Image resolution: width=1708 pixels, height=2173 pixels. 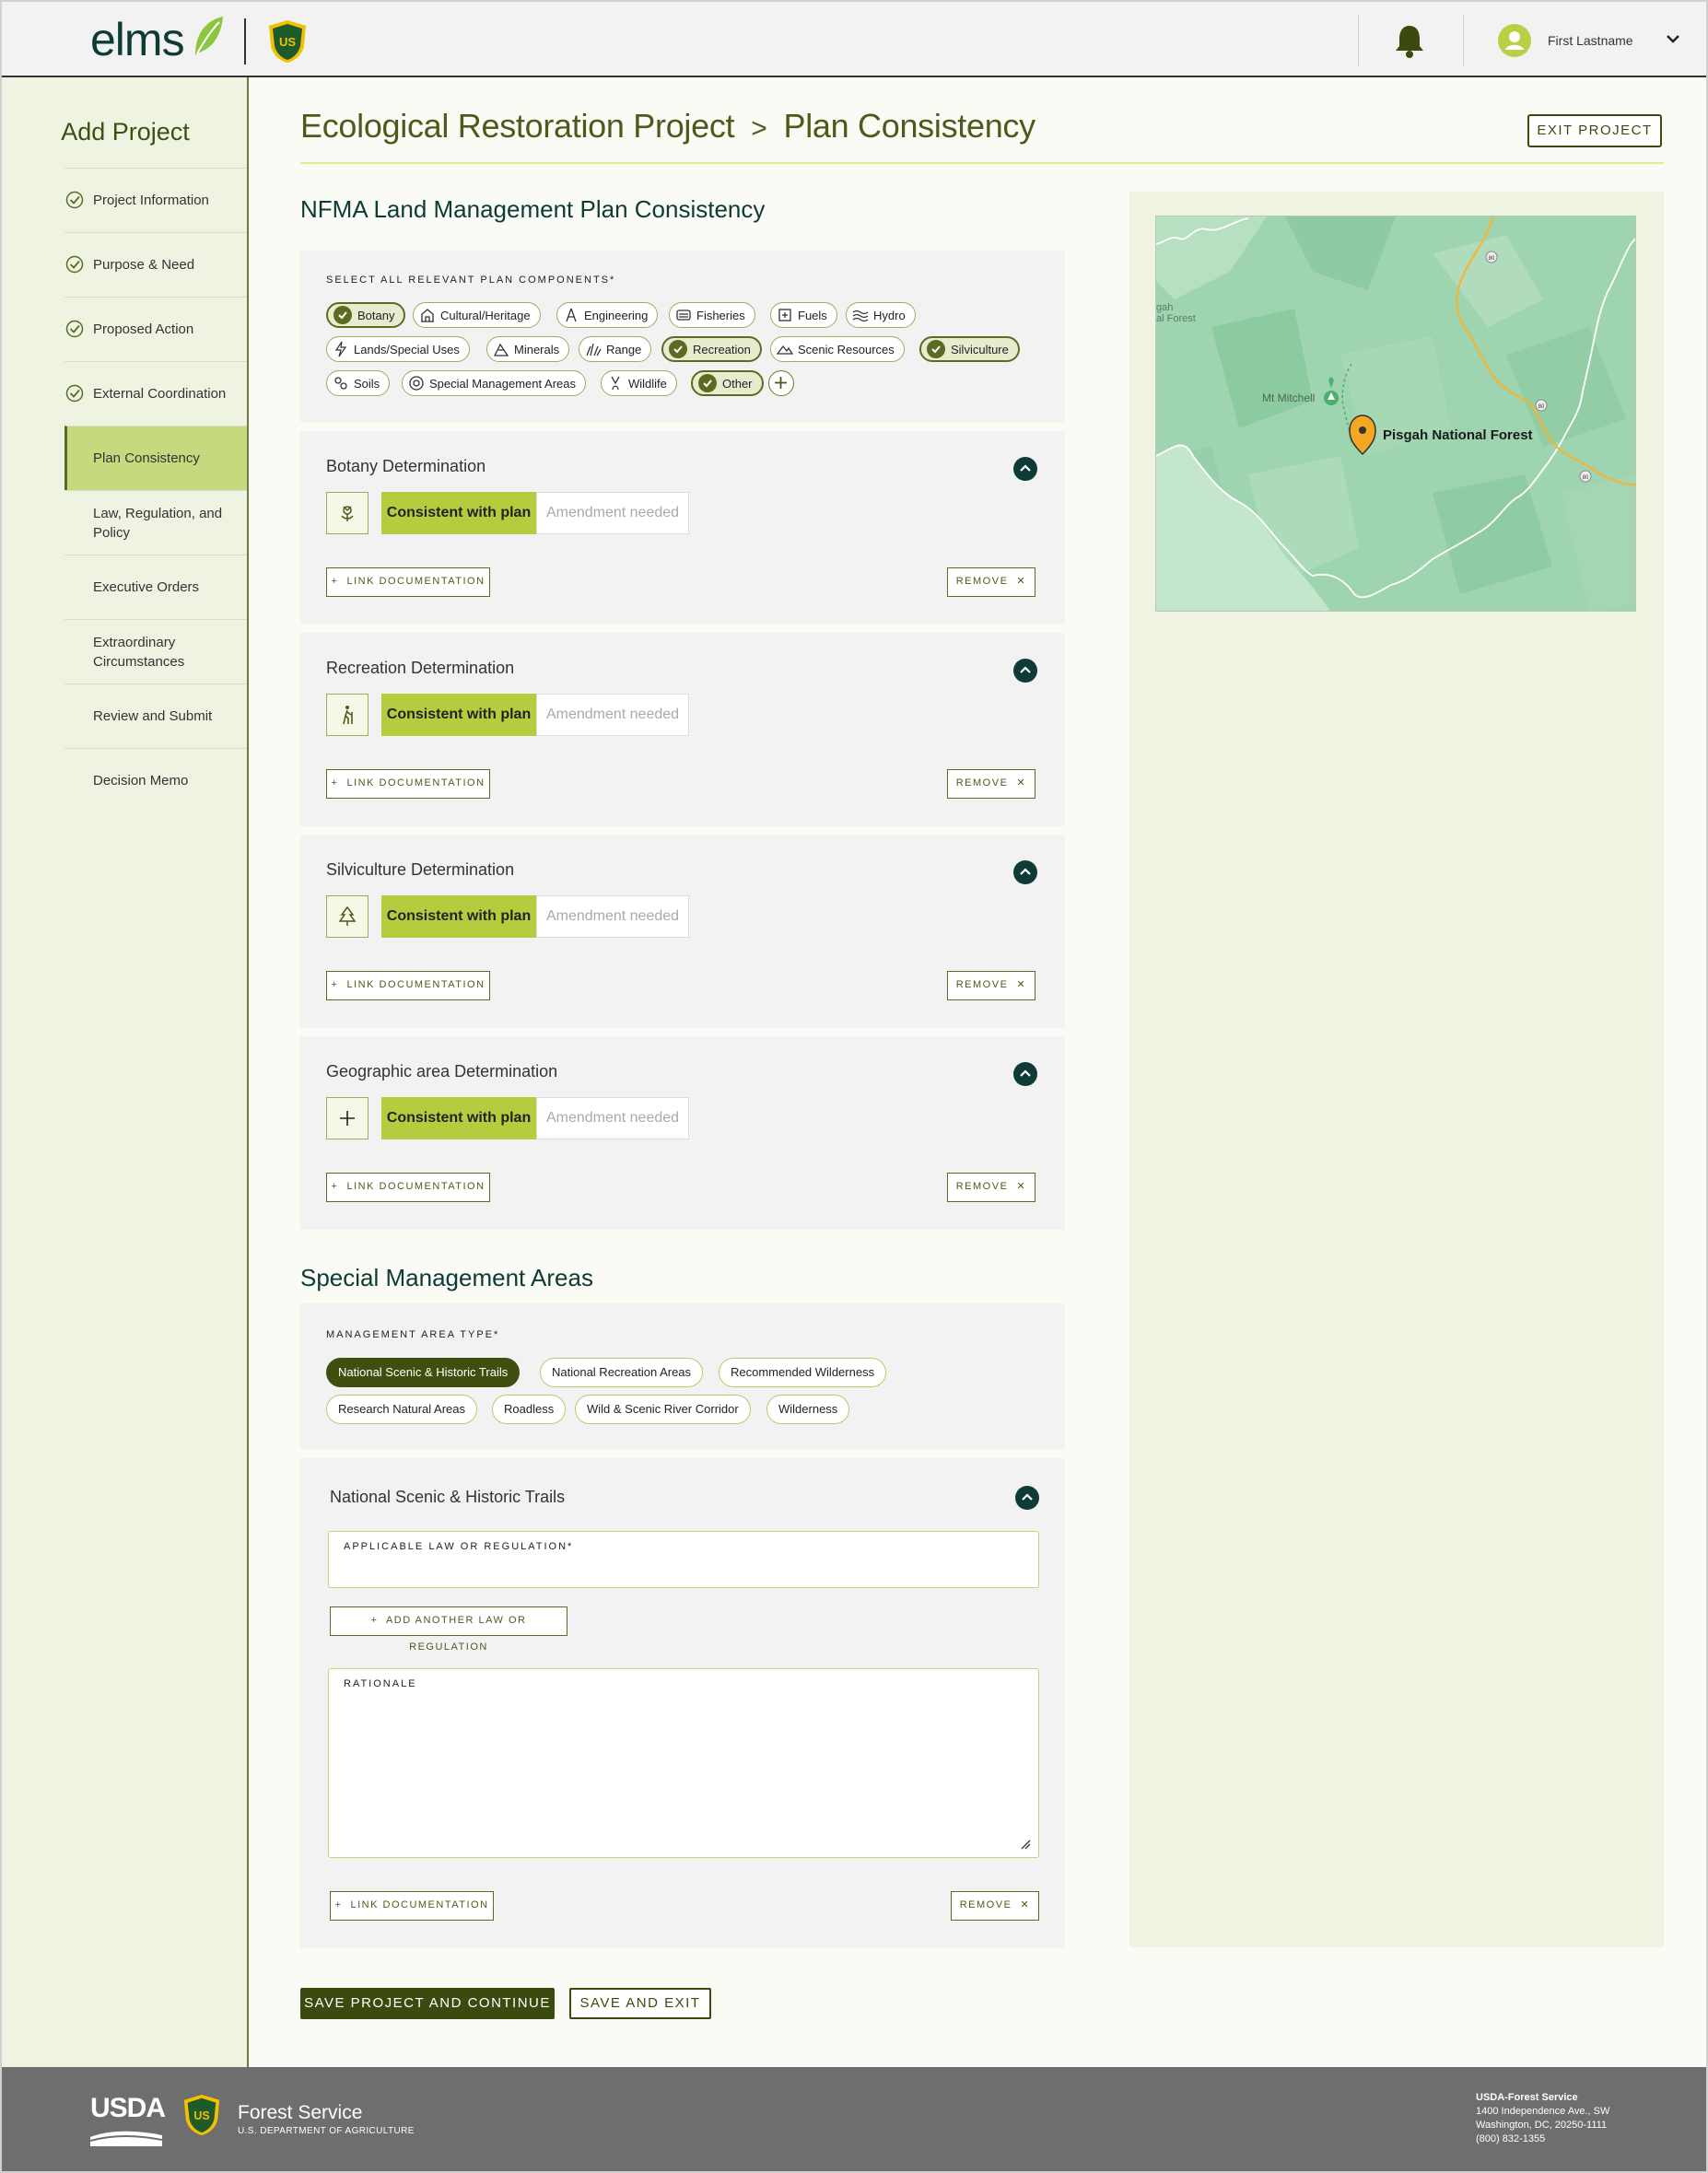 What do you see at coordinates (1510, 2139) in the screenshot?
I see `phone-number: (800) 832-1355` at bounding box center [1510, 2139].